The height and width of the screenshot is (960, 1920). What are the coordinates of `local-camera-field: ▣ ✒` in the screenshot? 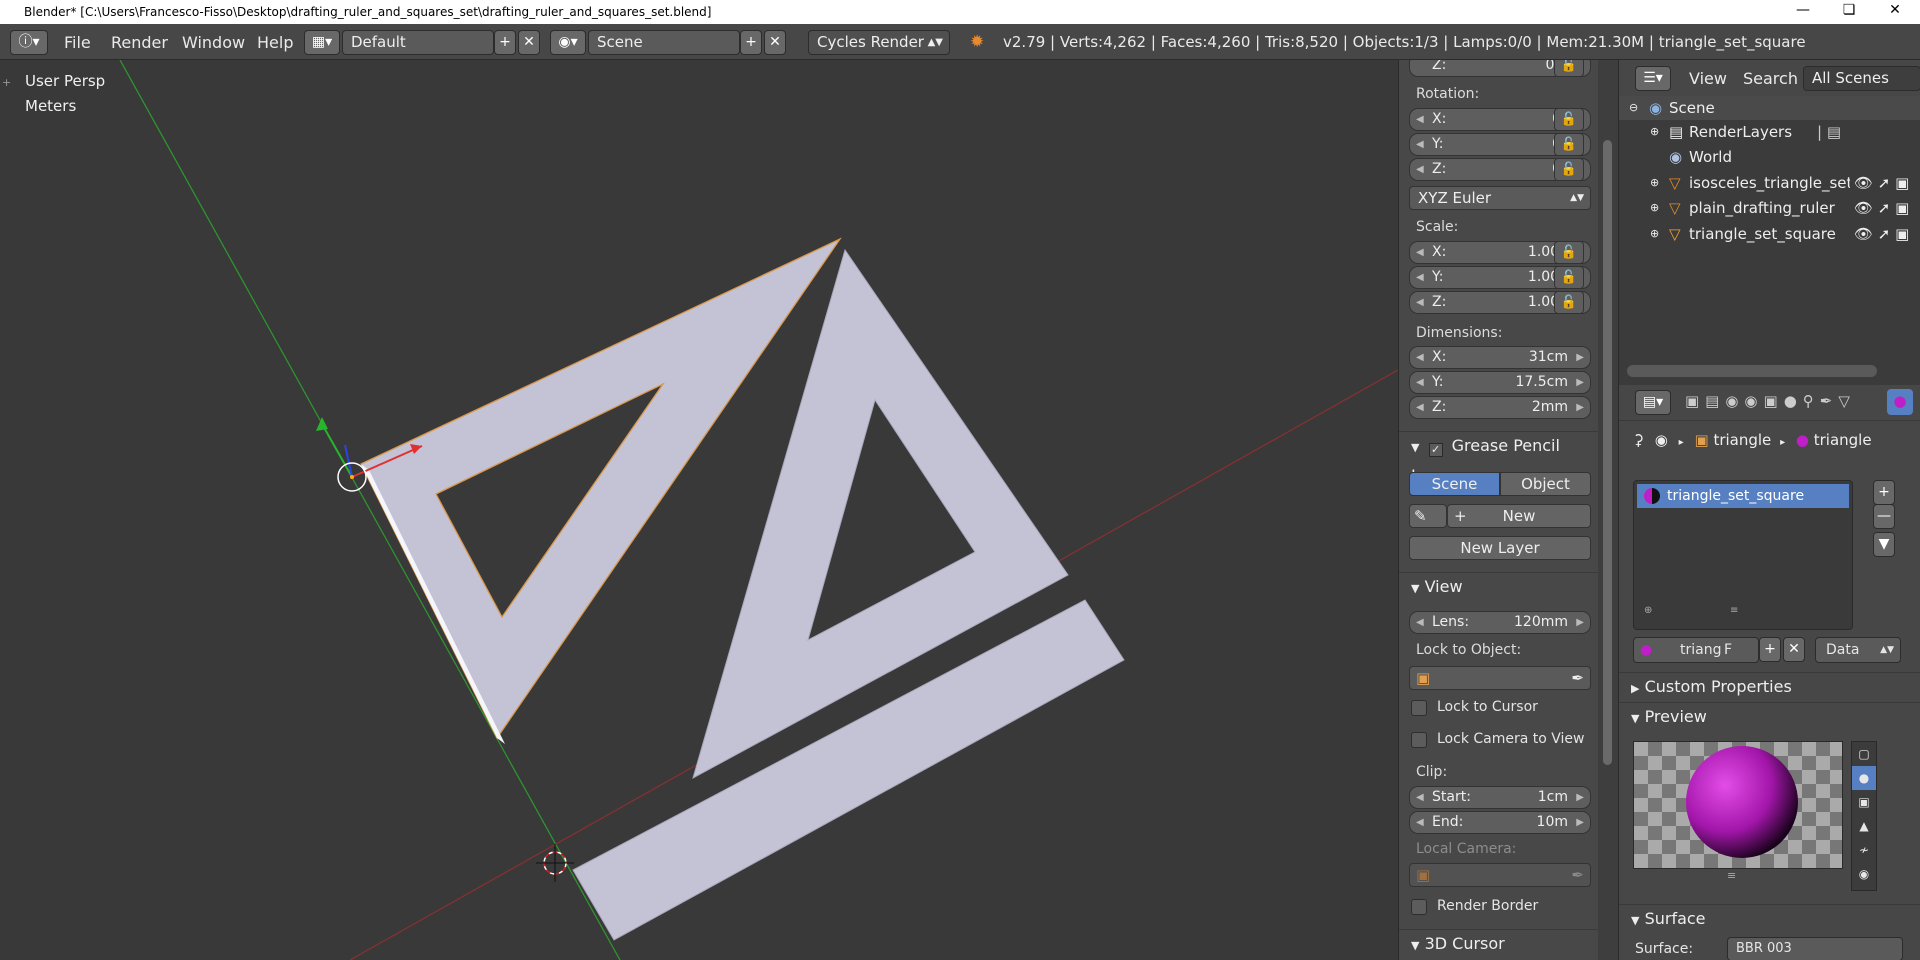 It's located at (1500, 875).